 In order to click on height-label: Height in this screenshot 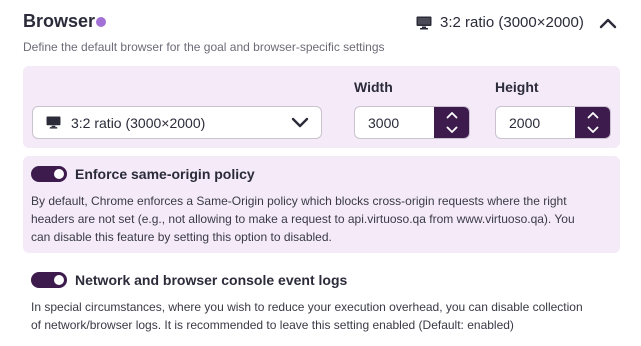, I will do `click(517, 87)`.